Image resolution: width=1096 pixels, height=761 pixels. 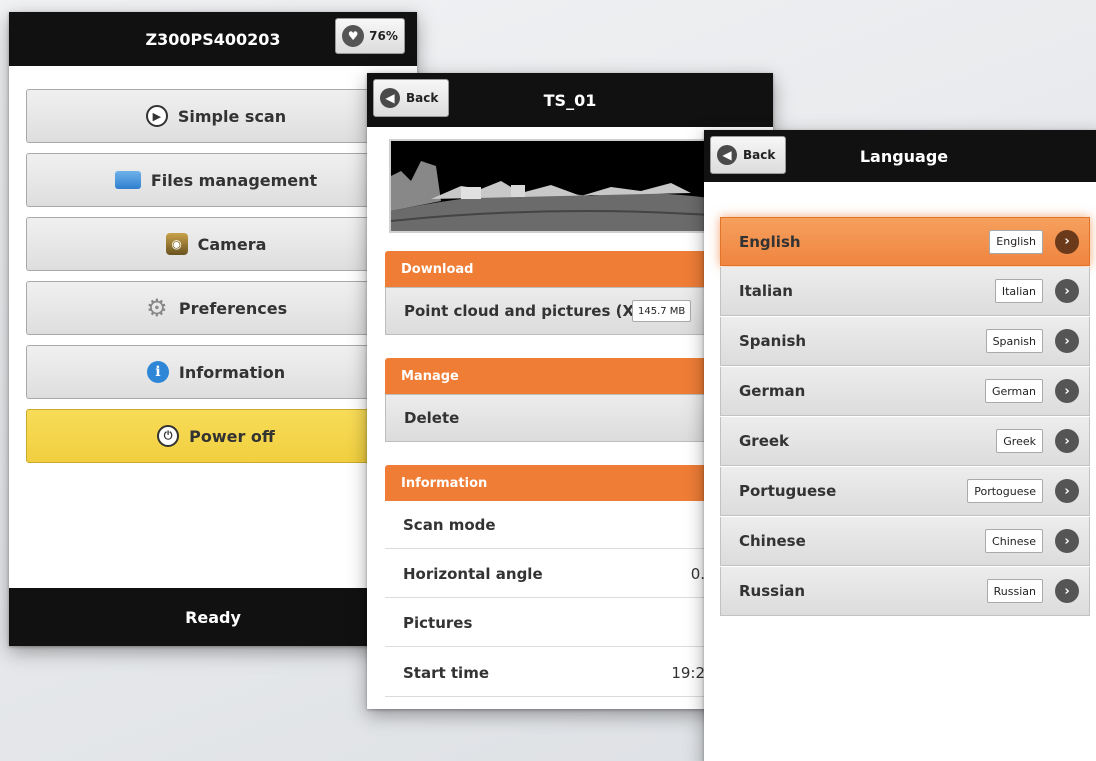 What do you see at coordinates (905, 541) in the screenshot?
I see `language-row-chinese: Chinese Chinese ›` at bounding box center [905, 541].